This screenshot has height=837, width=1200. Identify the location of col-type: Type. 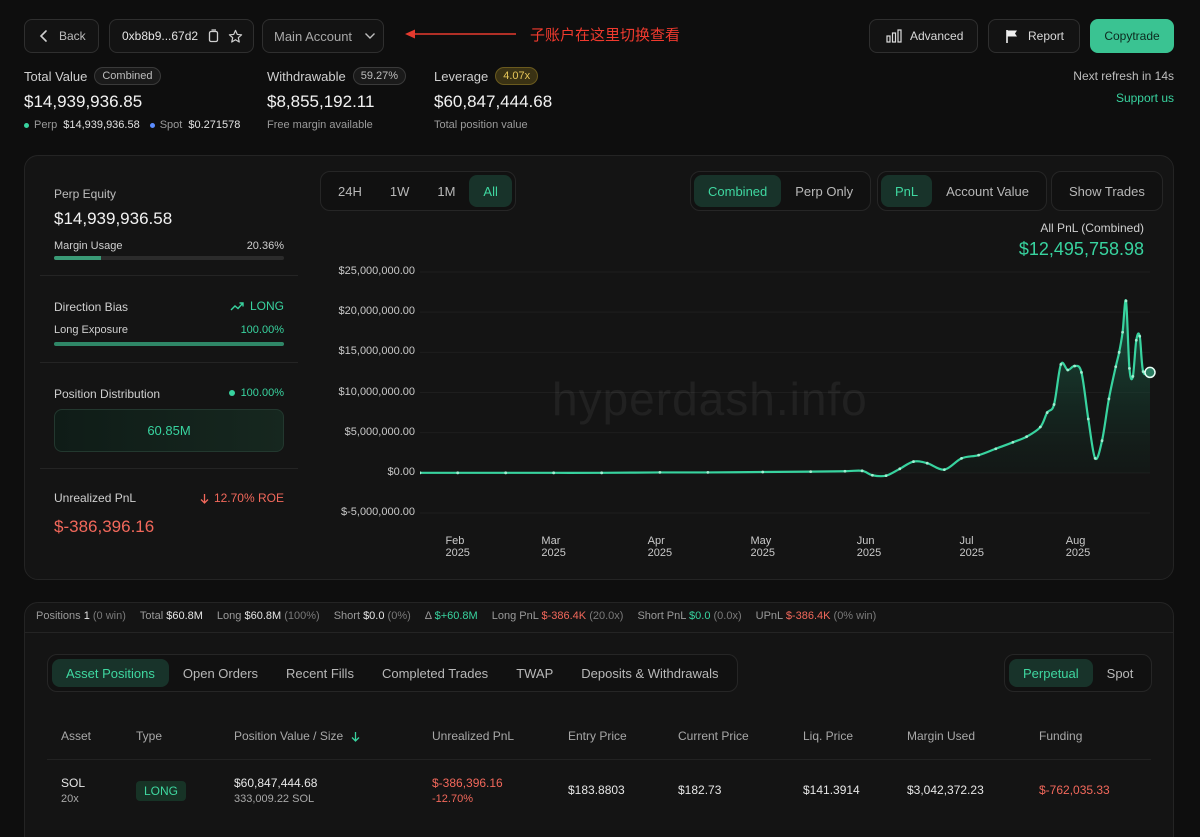
(149, 736).